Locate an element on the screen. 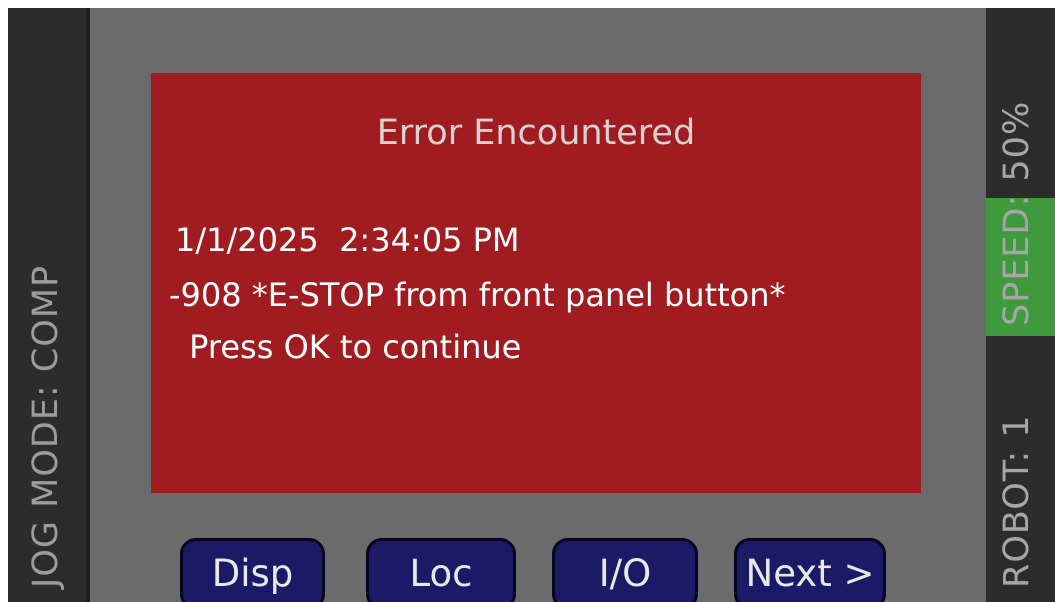 This screenshot has height=602, width=1055. io-button: I/O is located at coordinates (625, 570).